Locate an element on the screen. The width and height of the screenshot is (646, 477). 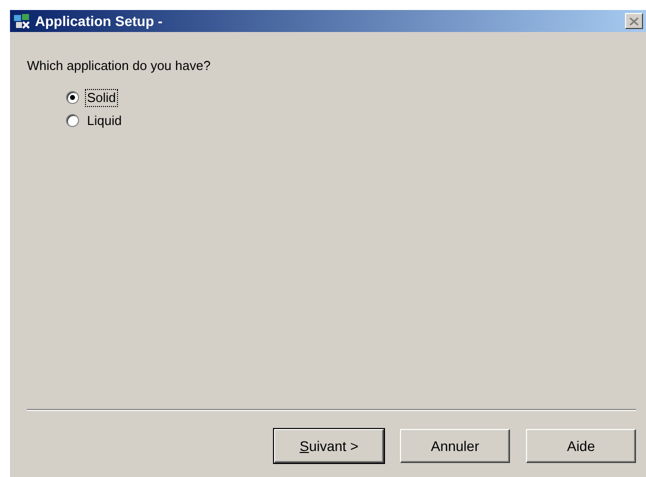
close-icon is located at coordinates (634, 21).